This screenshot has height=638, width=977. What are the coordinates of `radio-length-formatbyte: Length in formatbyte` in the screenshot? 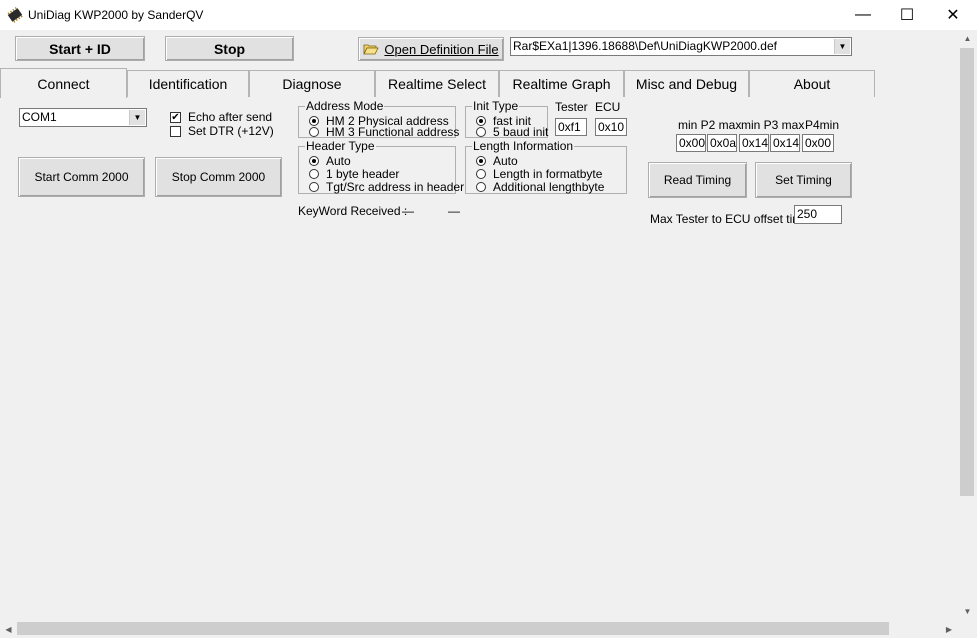 It's located at (539, 174).